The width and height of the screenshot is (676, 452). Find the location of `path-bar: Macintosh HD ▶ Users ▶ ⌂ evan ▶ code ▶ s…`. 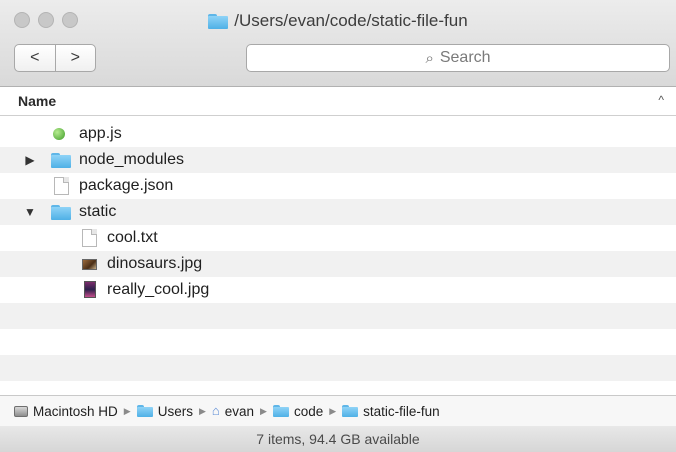

path-bar: Macintosh HD ▶ Users ▶ ⌂ evan ▶ code ▶ s… is located at coordinates (338, 411).